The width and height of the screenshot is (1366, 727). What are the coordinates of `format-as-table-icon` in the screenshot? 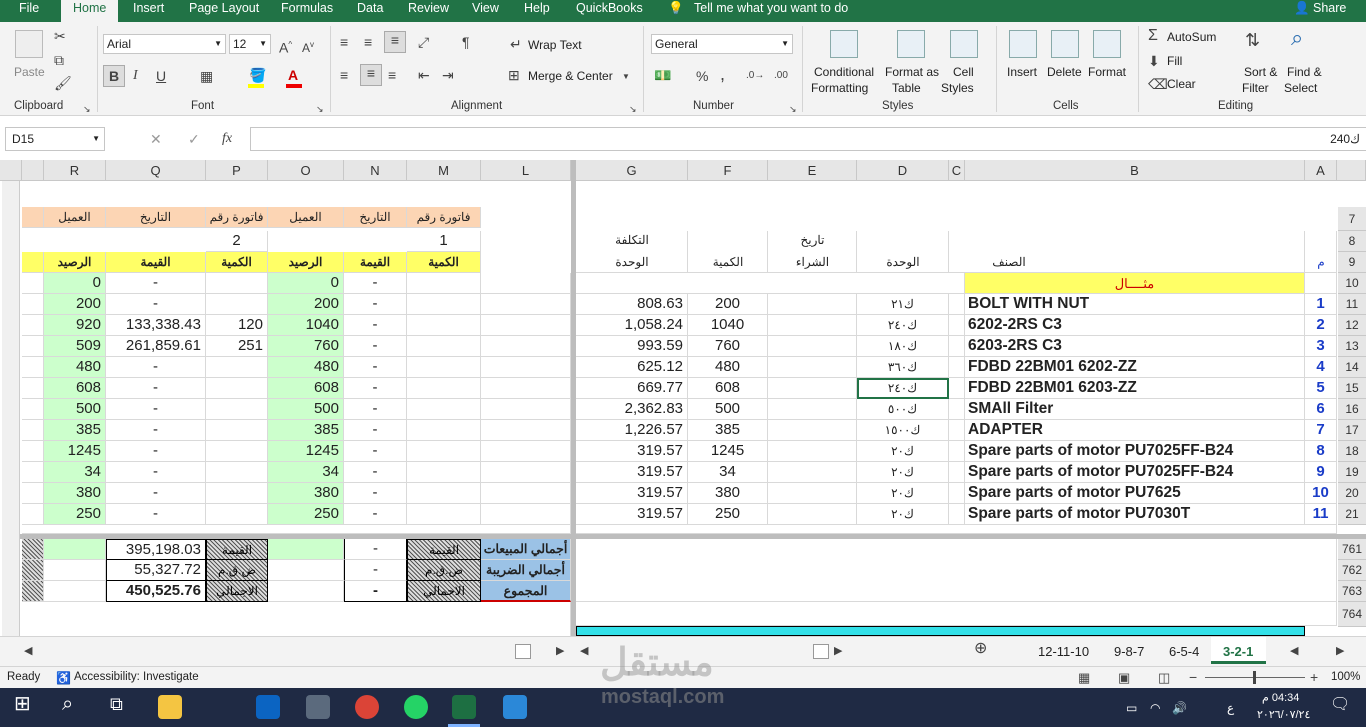 It's located at (911, 44).